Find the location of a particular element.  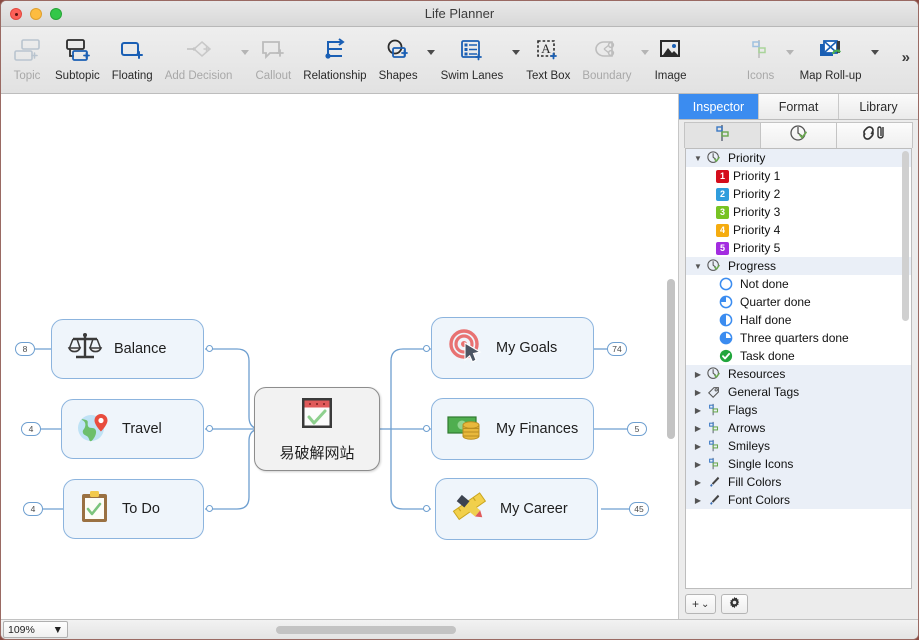

list-group-fill-colors: ▶ Fill Colors is located at coordinates (798, 482).